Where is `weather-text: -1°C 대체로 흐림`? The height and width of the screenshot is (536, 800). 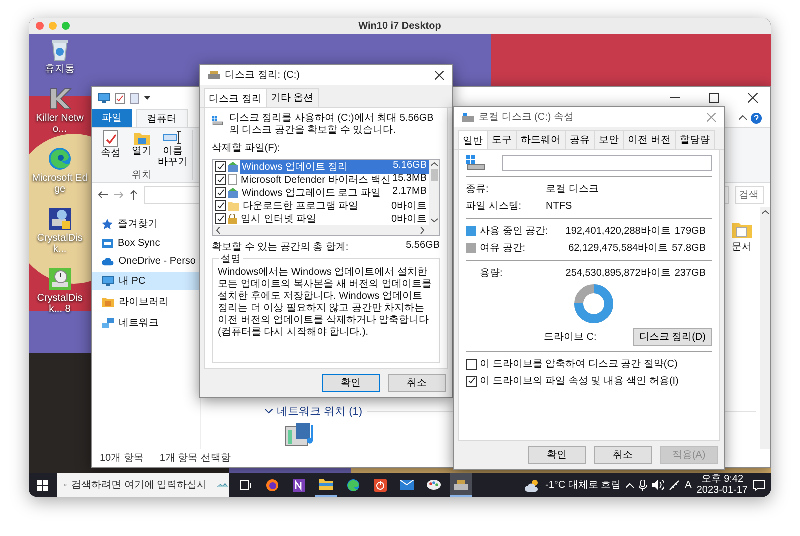 weather-text: -1°C 대체로 흐림 is located at coordinates (584, 485).